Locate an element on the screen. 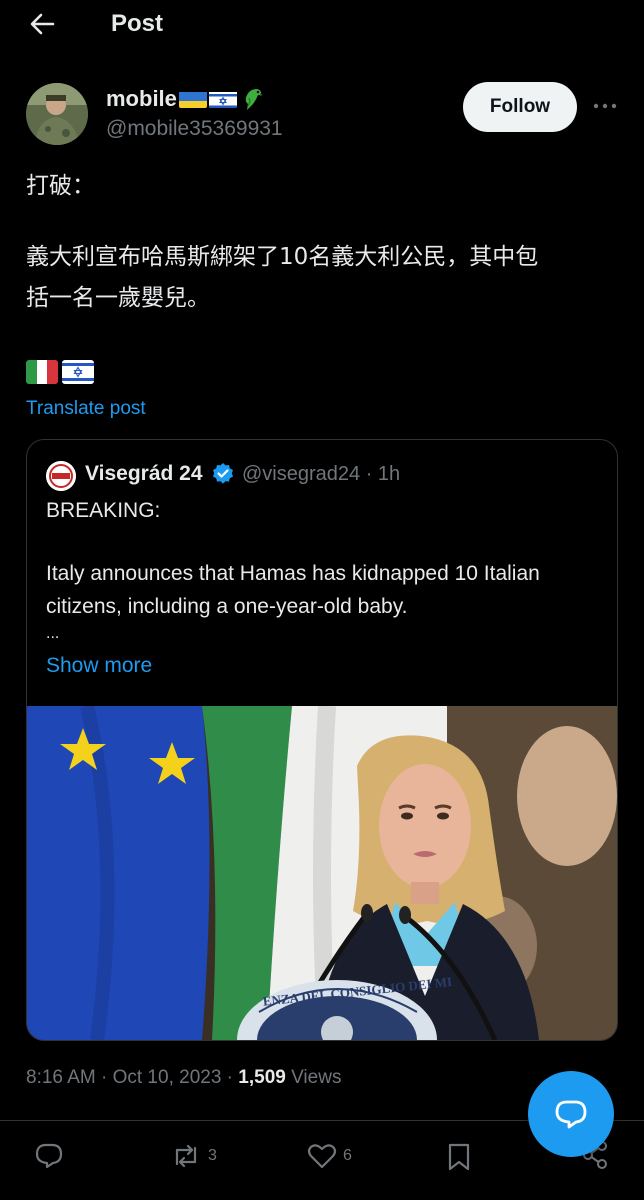 The image size is (644, 1200). quoted-author-name: Visegrád 24 is located at coordinates (144, 473).